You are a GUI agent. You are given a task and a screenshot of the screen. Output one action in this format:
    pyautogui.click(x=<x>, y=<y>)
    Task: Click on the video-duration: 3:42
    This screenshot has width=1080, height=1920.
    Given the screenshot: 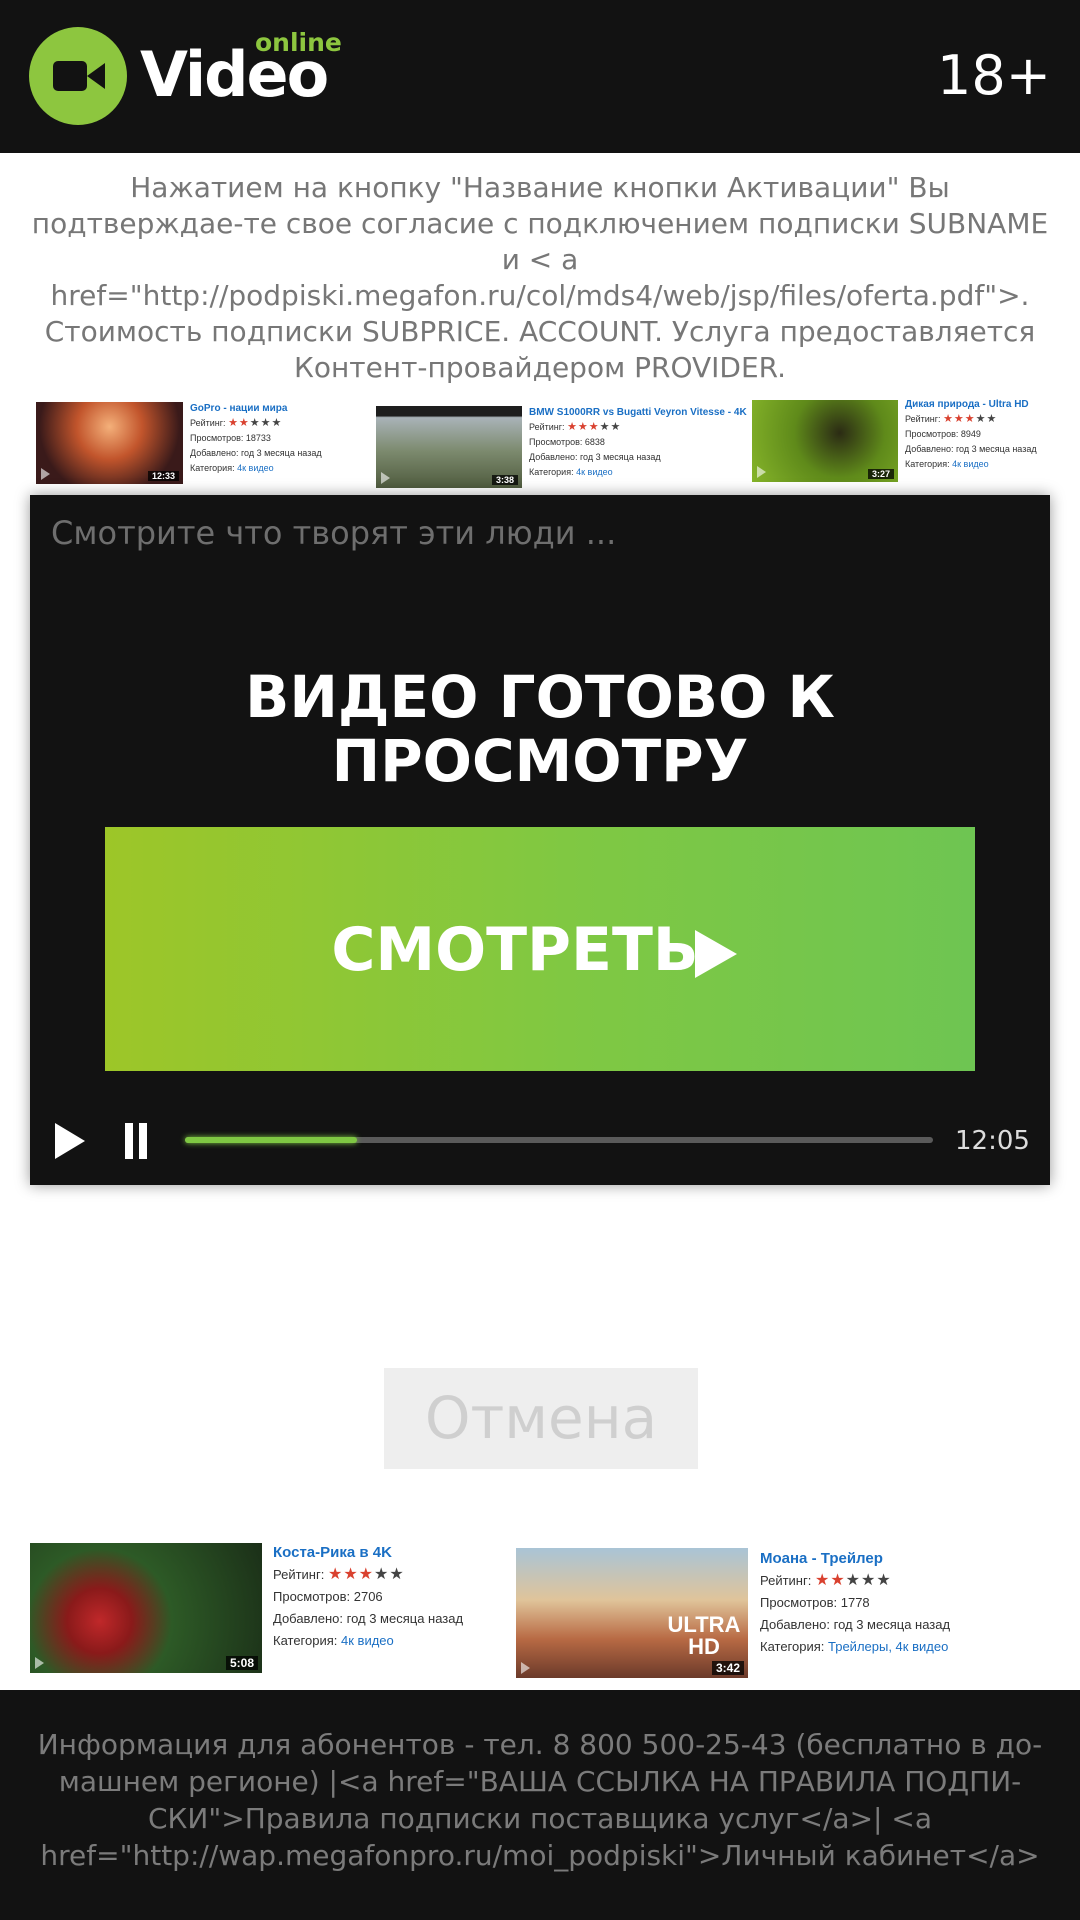 What is the action you would take?
    pyautogui.click(x=727, y=1668)
    